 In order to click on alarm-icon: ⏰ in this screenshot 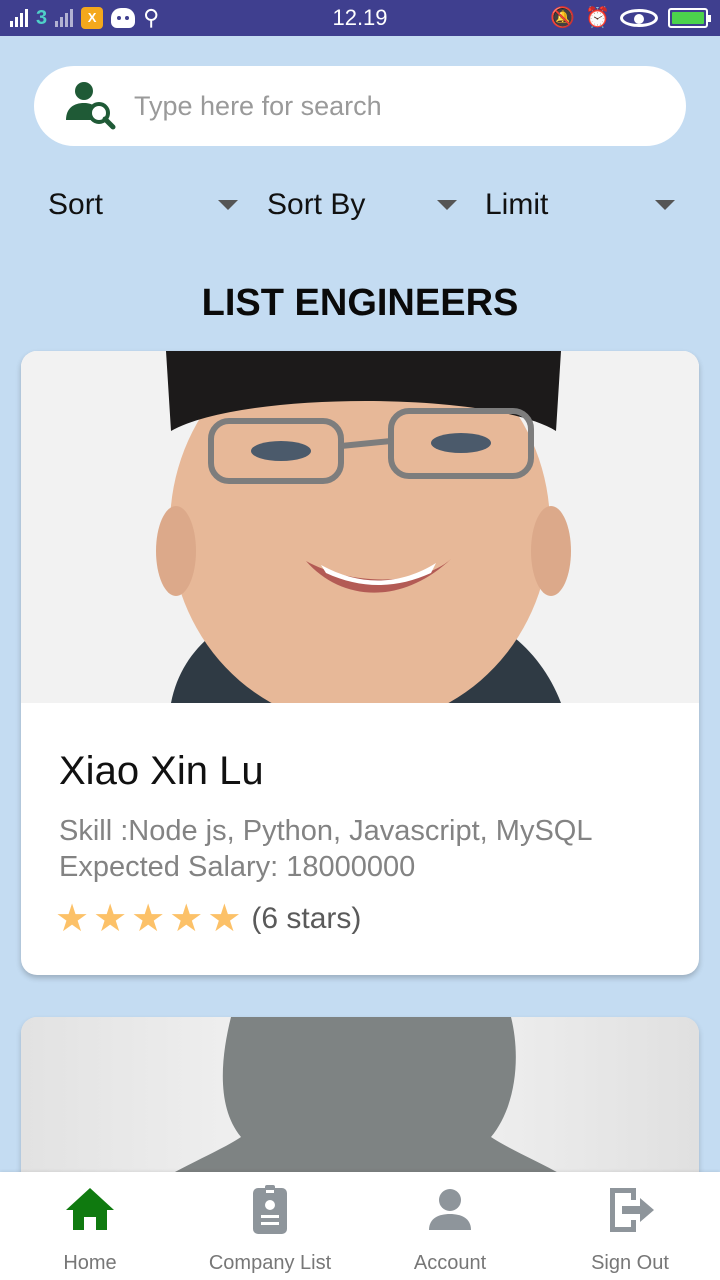, I will do `click(597, 18)`.